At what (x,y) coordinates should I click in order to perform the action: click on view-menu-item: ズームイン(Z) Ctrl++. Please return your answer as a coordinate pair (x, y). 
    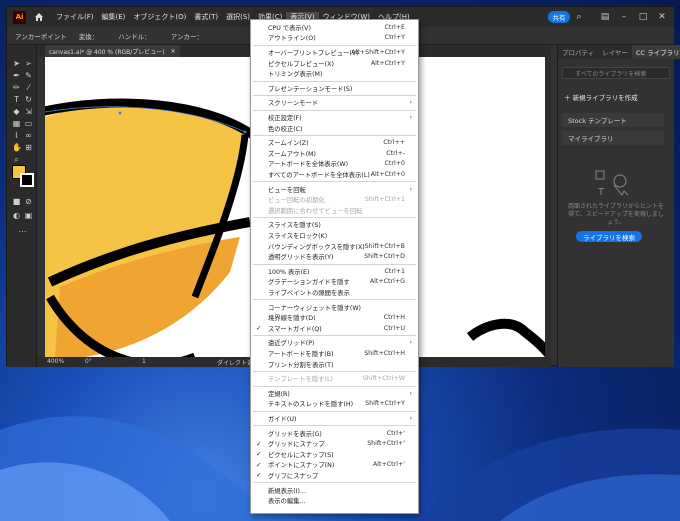
    Looking at the image, I should click on (334, 142).